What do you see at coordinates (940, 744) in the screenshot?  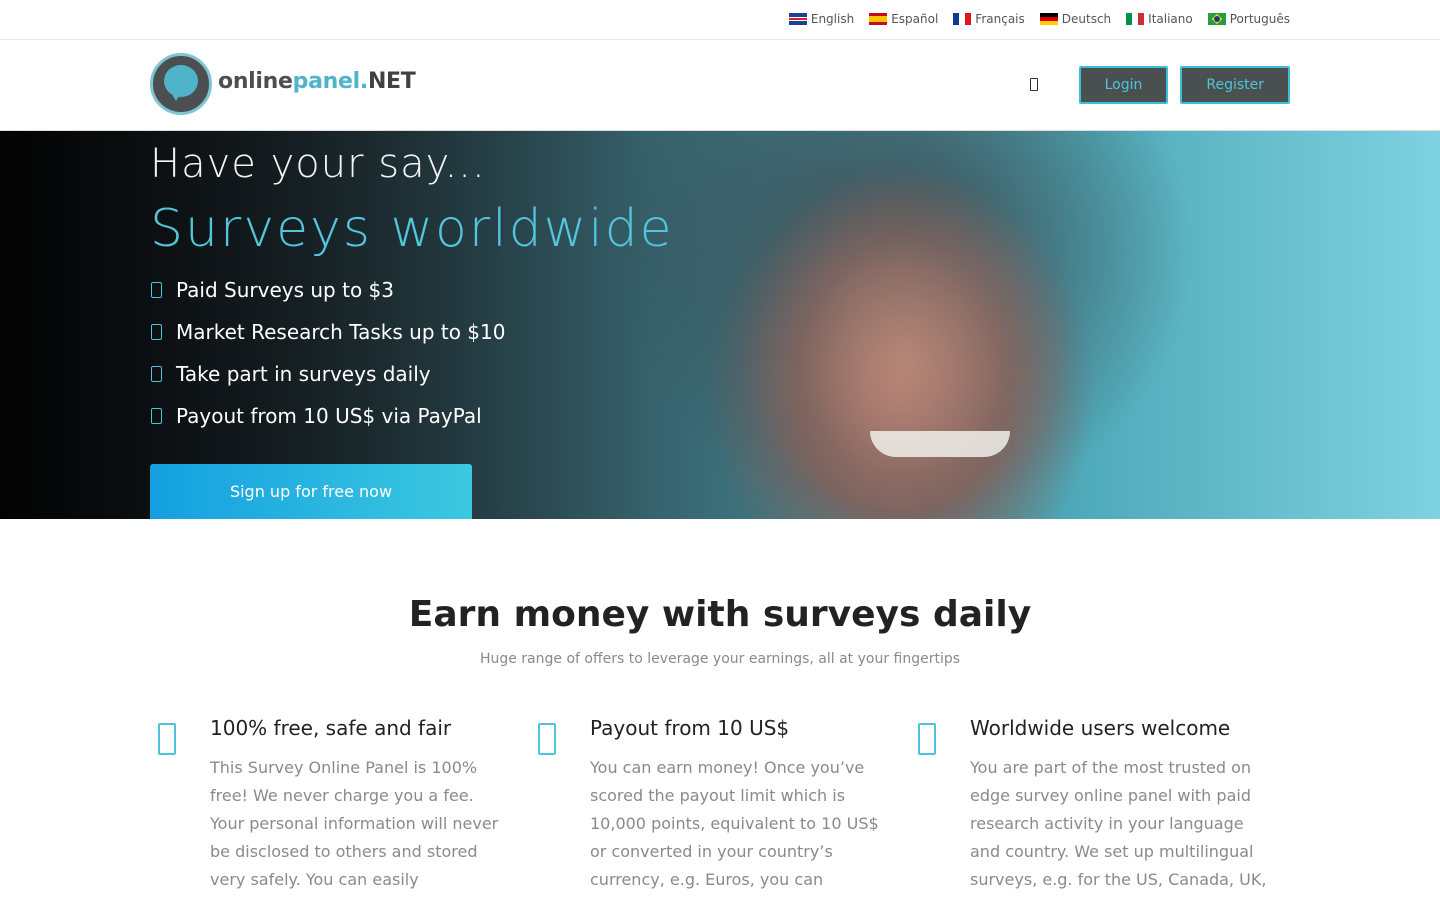 I see `globe-icon` at bounding box center [940, 744].